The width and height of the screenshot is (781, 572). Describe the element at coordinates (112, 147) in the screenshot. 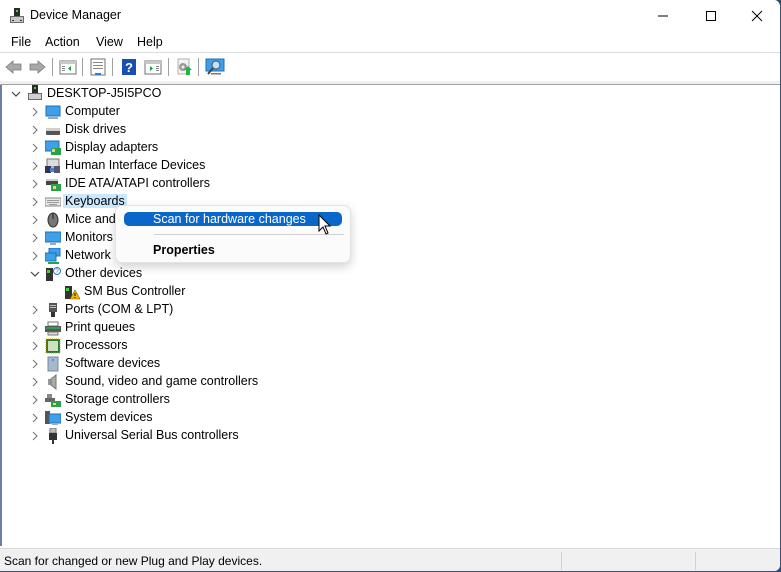

I see `tree-item-label: Display adapters` at that location.